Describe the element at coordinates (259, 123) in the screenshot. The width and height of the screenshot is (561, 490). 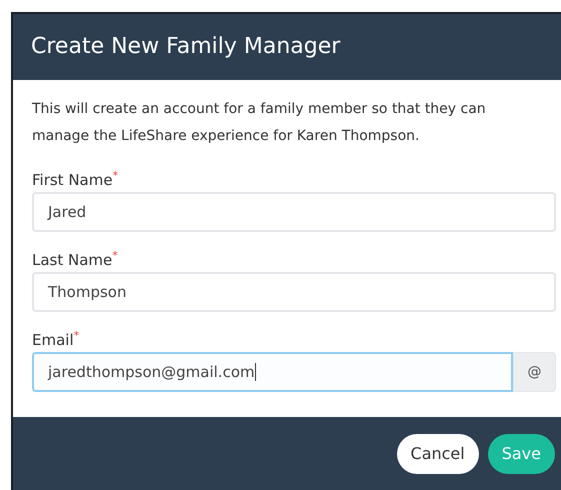
I see `description-text: This will create an account for a family member so that they can manage the LifeShare experience for Karen Thompson.` at that location.